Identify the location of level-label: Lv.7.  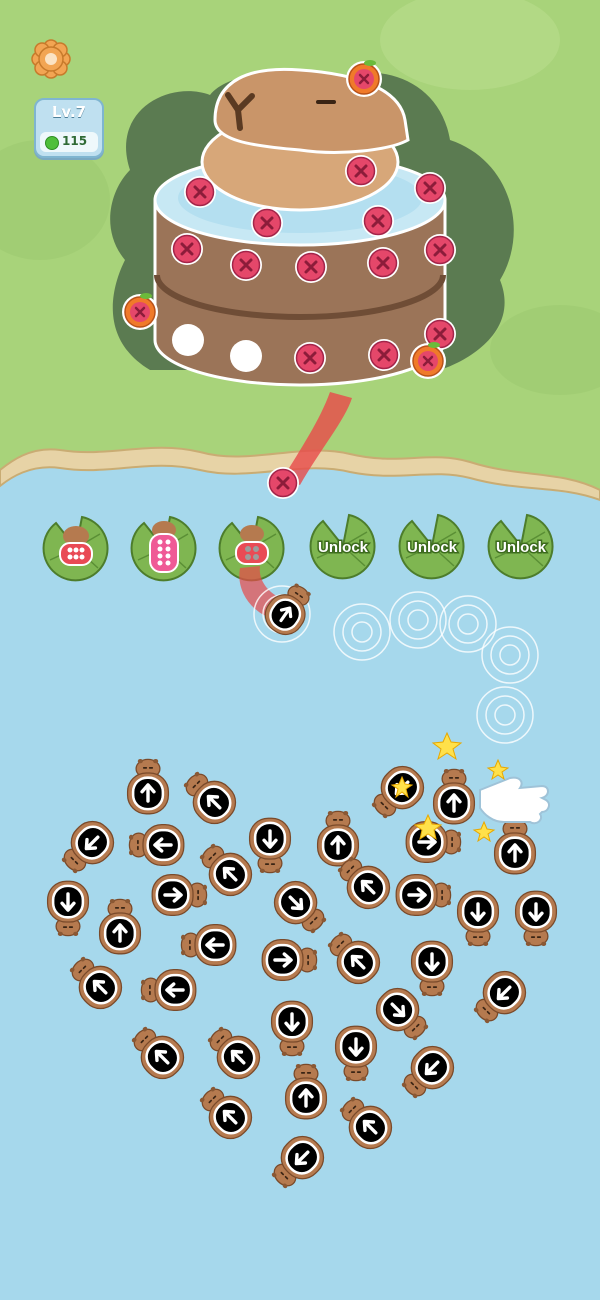
(69, 112).